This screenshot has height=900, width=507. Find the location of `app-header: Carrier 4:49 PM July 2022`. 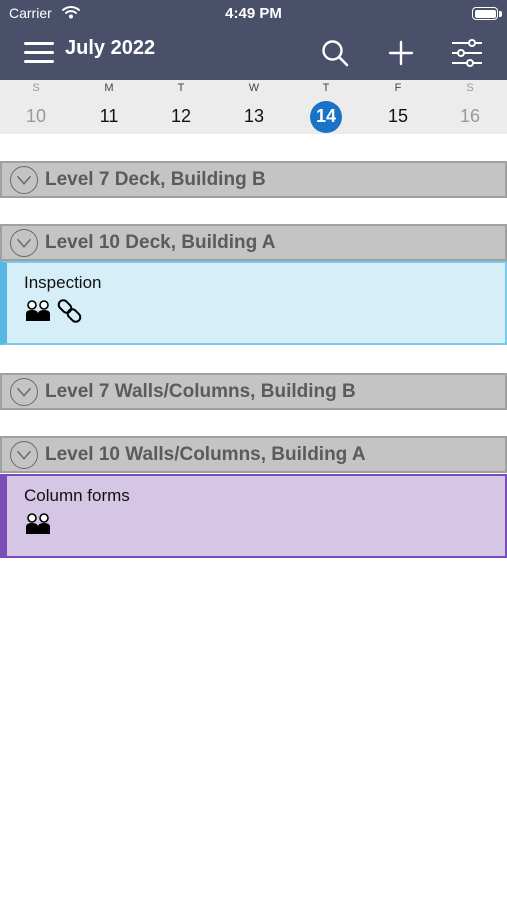

app-header: Carrier 4:49 PM July 2022 is located at coordinates (253, 40).